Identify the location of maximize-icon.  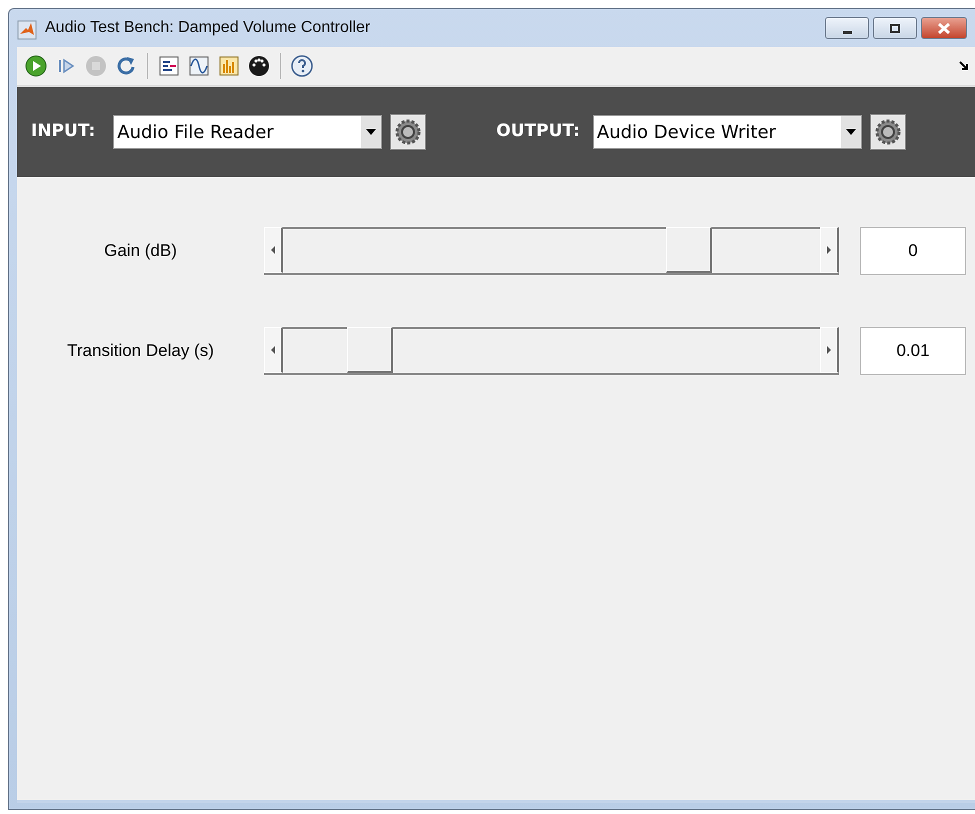
(895, 28).